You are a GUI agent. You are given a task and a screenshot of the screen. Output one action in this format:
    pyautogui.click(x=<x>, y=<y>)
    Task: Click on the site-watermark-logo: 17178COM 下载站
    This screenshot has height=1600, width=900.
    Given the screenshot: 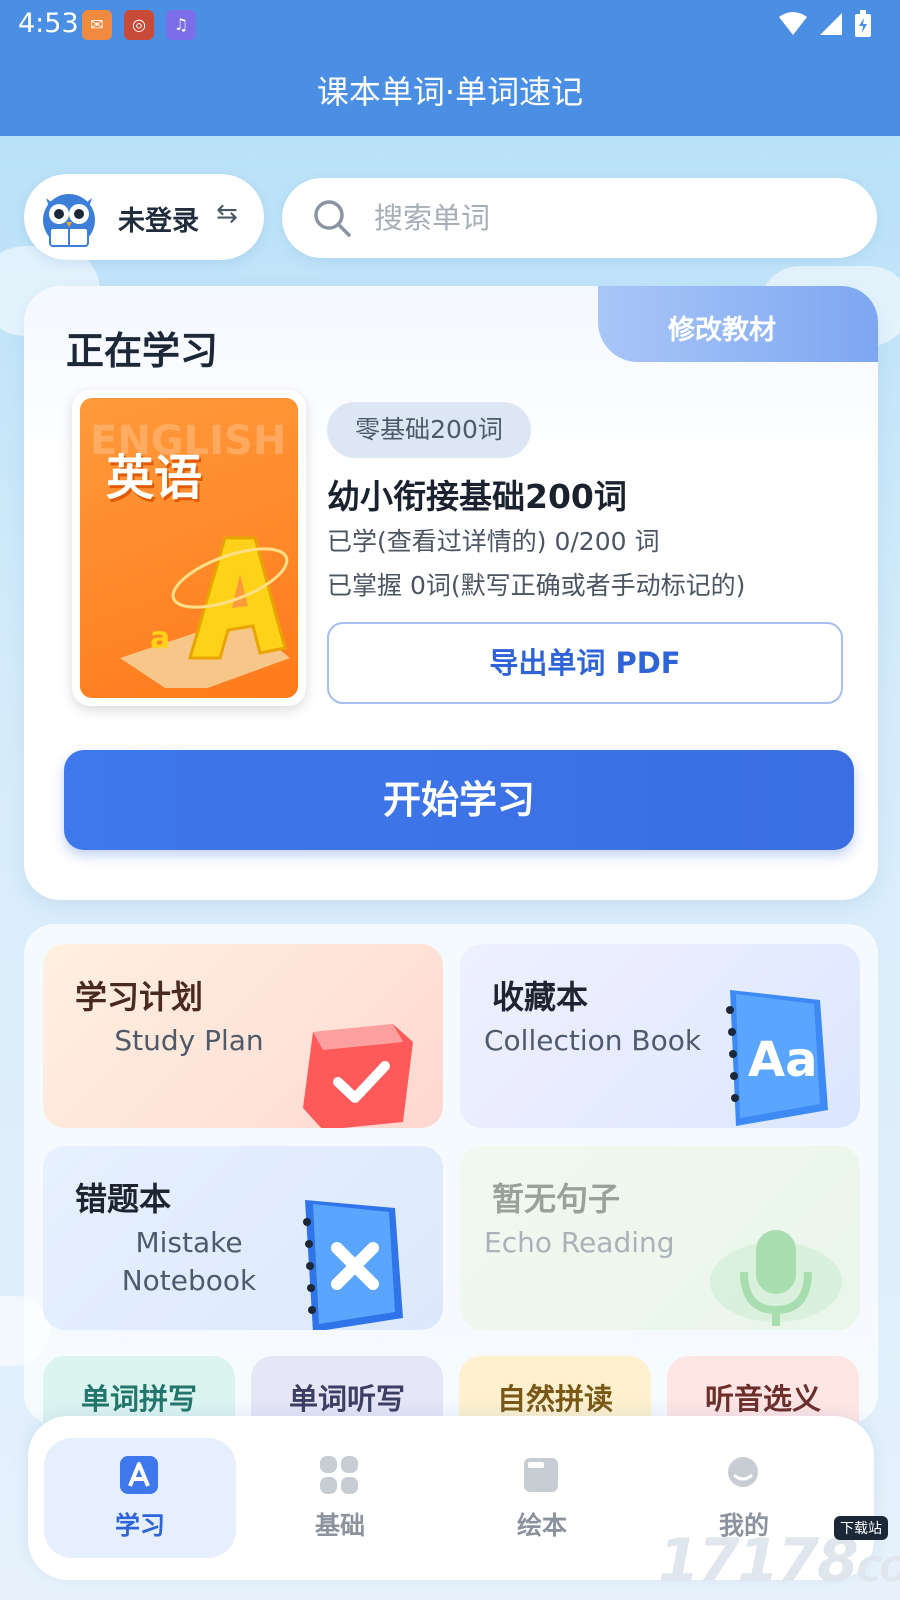 What is the action you would take?
    pyautogui.click(x=779, y=1554)
    